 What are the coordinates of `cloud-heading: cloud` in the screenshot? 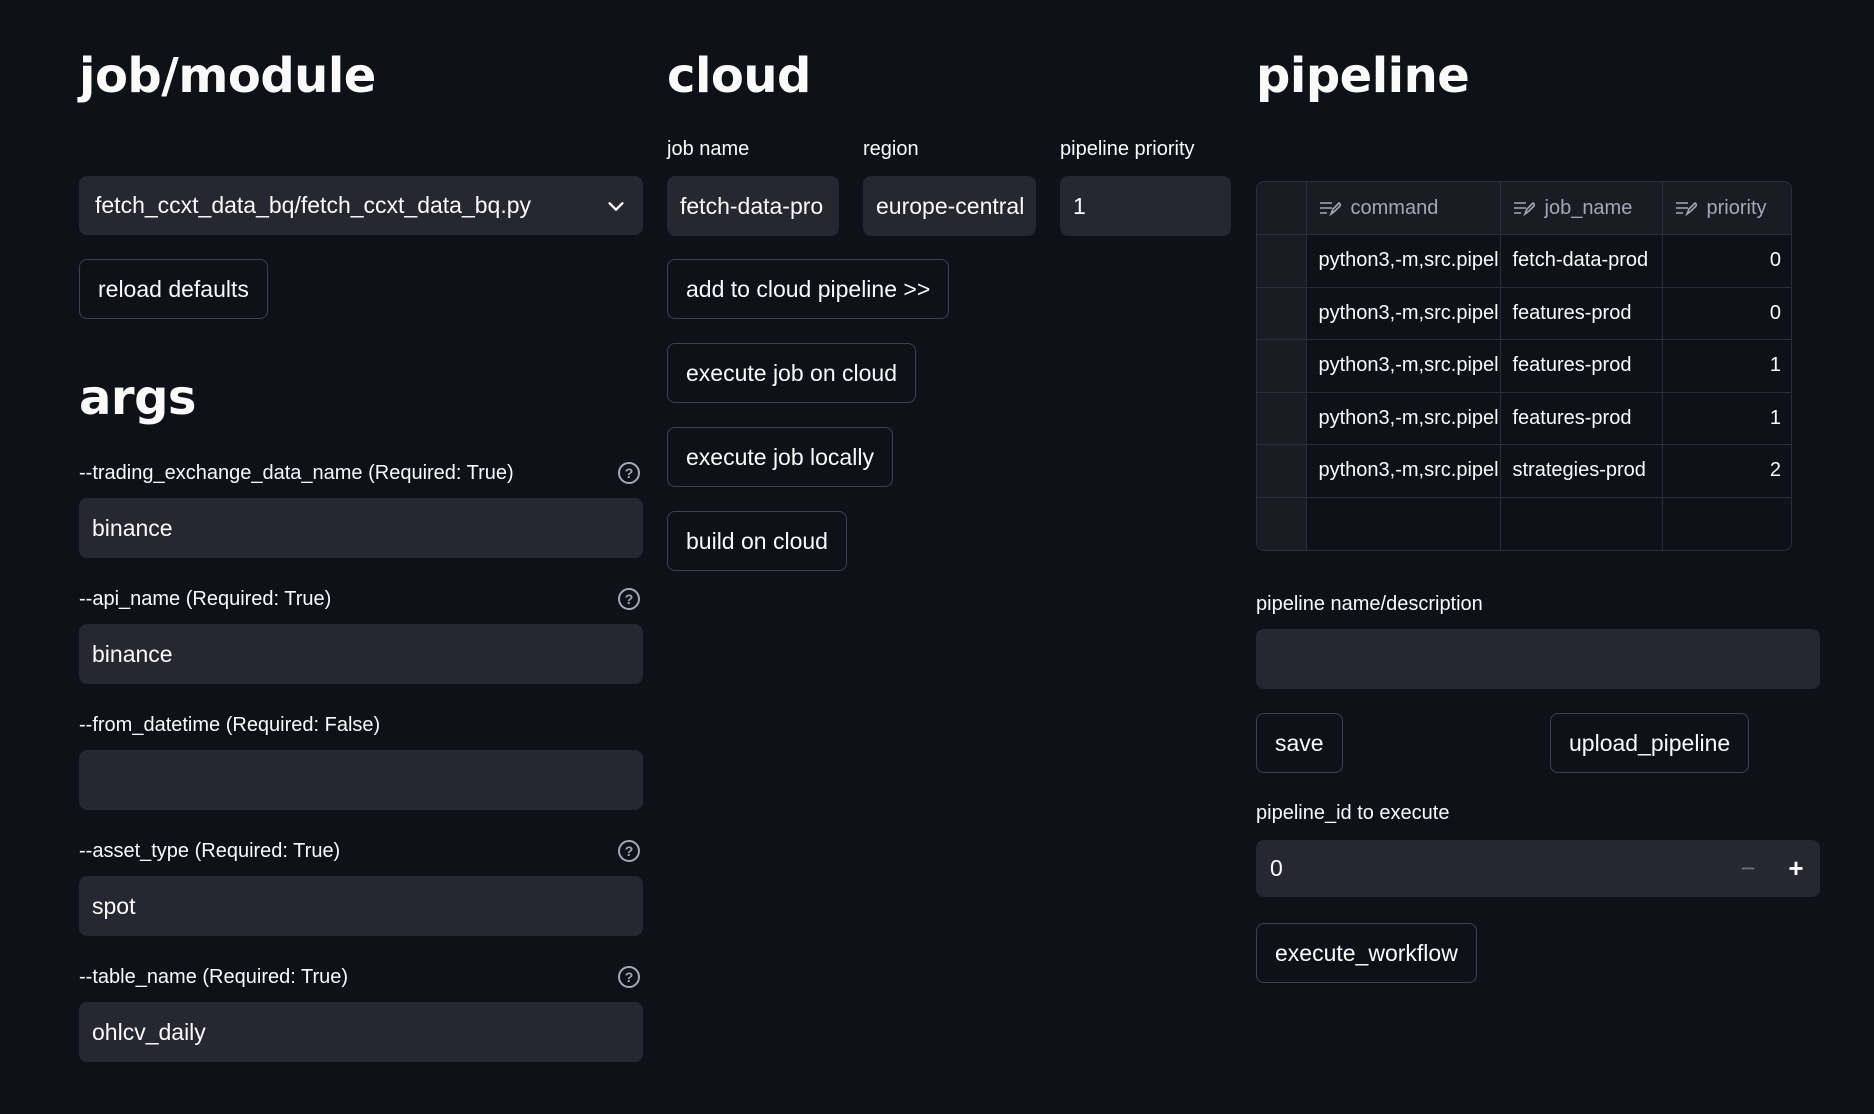 It's located at (739, 76).